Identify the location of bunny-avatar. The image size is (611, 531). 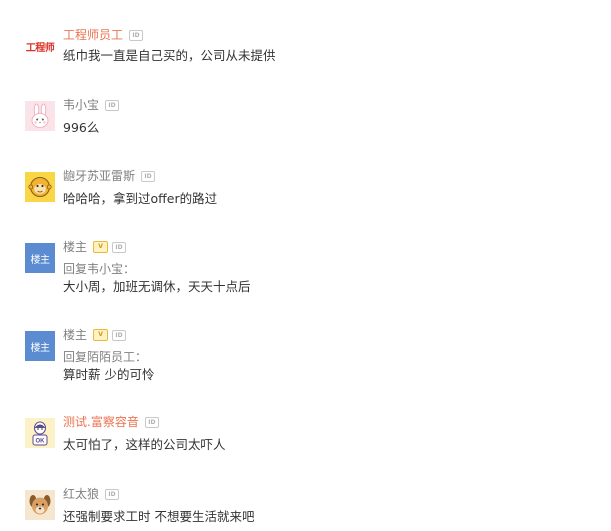
(40, 115).